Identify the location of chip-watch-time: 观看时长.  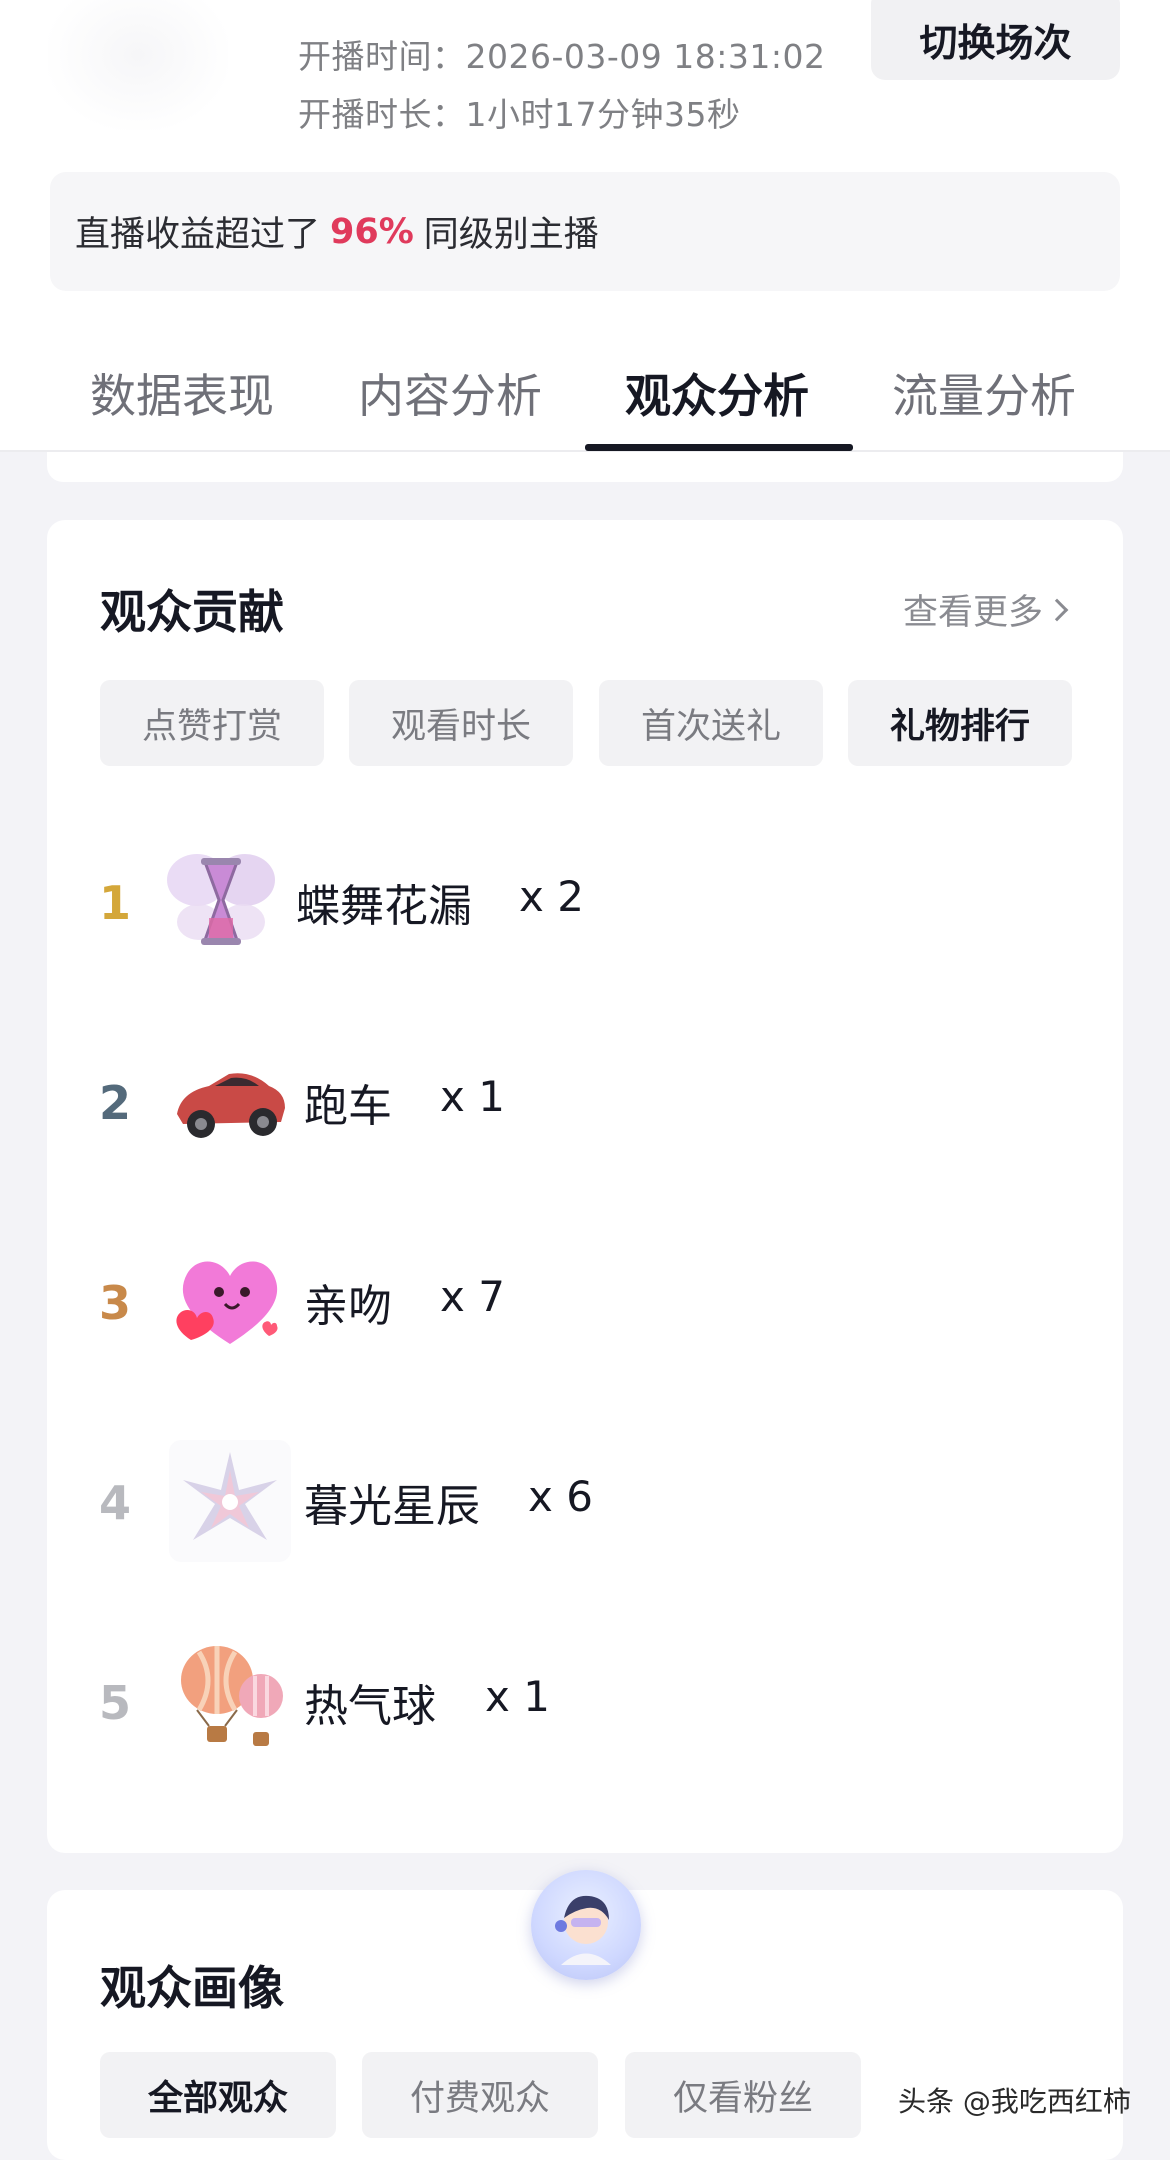
(461, 723).